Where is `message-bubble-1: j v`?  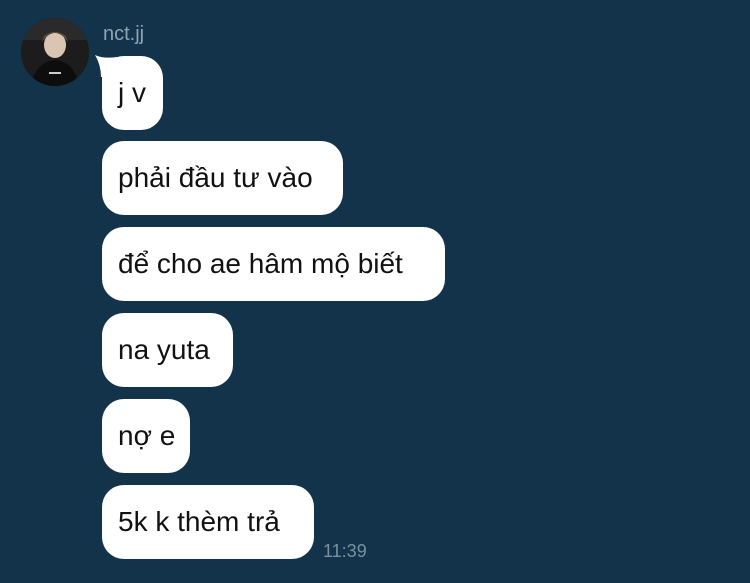
message-bubble-1: j v is located at coordinates (132, 93).